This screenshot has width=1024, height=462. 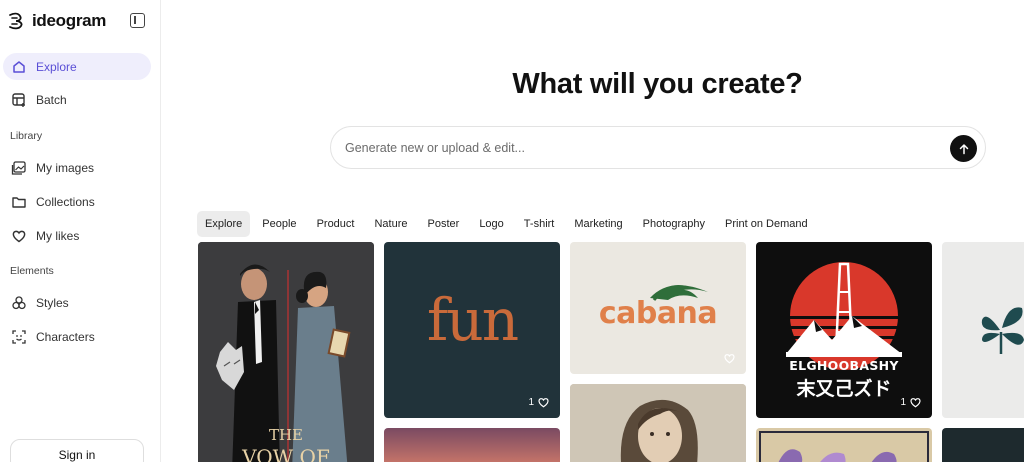 What do you see at coordinates (1002, 330) in the screenshot?
I see `leaf-logo-icon` at bounding box center [1002, 330].